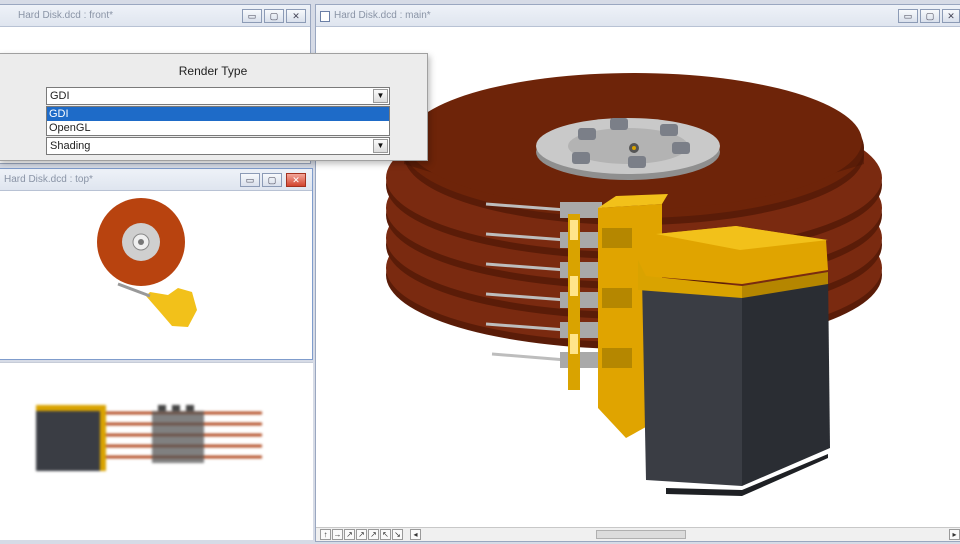  I want to click on spindle-hub, so click(628, 149).